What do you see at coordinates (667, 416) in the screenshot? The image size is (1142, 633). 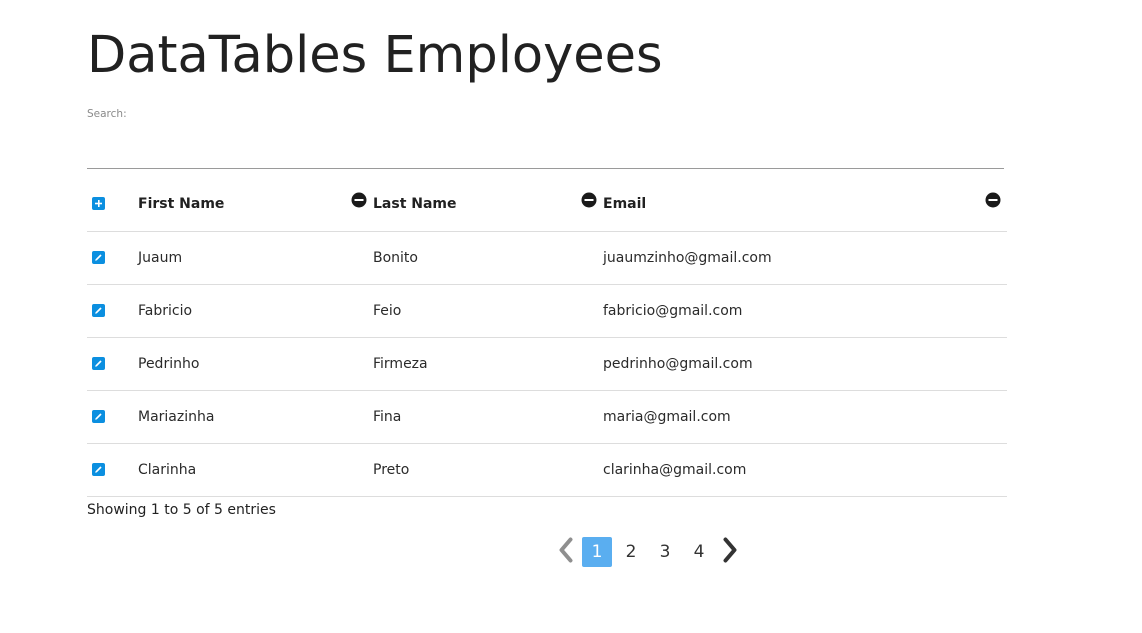 I see `cell-email: maria@gmail.com` at bounding box center [667, 416].